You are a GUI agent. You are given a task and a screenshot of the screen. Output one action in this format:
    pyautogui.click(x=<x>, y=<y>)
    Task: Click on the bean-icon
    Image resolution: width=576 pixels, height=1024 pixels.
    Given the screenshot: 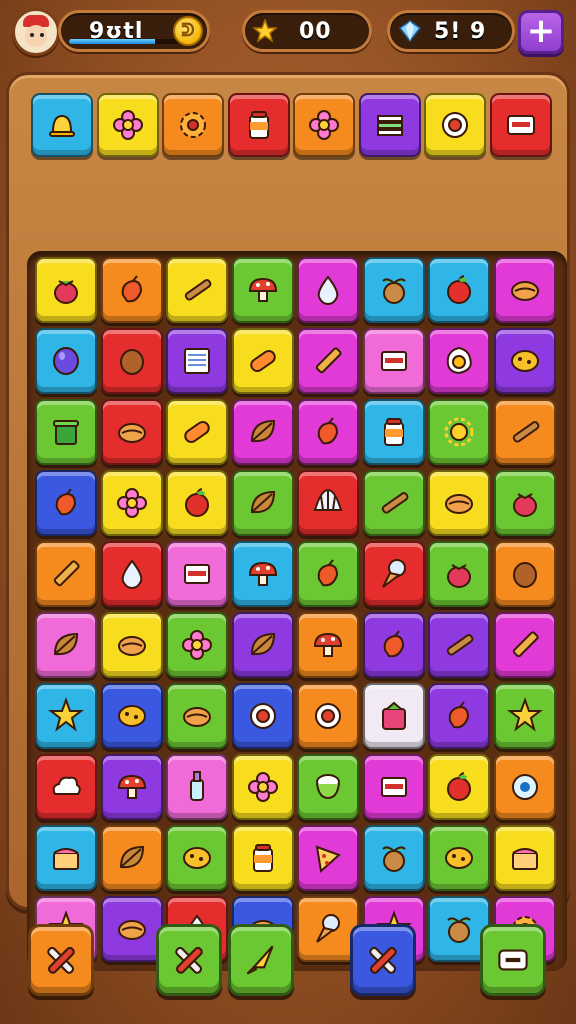 What is the action you would take?
    pyautogui.click(x=66, y=361)
    